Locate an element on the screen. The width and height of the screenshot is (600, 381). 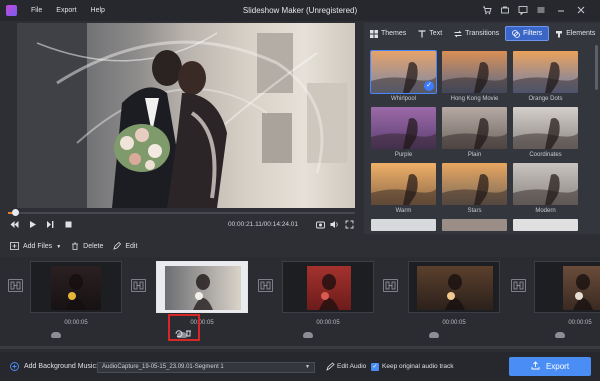
fullscreen-icon is located at coordinates (349, 224).